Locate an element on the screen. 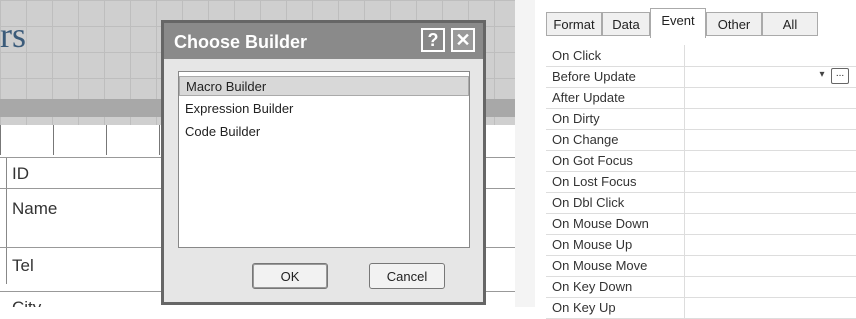 Image resolution: width=856 pixels, height=319 pixels. property-label: On Dirty is located at coordinates (576, 118).